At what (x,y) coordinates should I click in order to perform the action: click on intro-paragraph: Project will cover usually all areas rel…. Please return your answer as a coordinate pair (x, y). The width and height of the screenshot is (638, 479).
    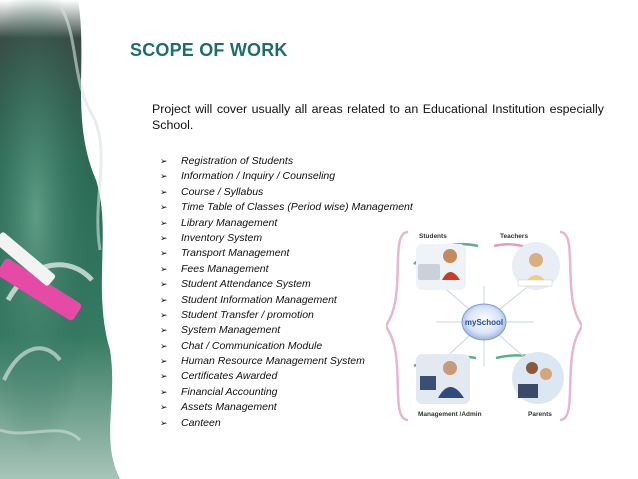
    Looking at the image, I should click on (378, 117).